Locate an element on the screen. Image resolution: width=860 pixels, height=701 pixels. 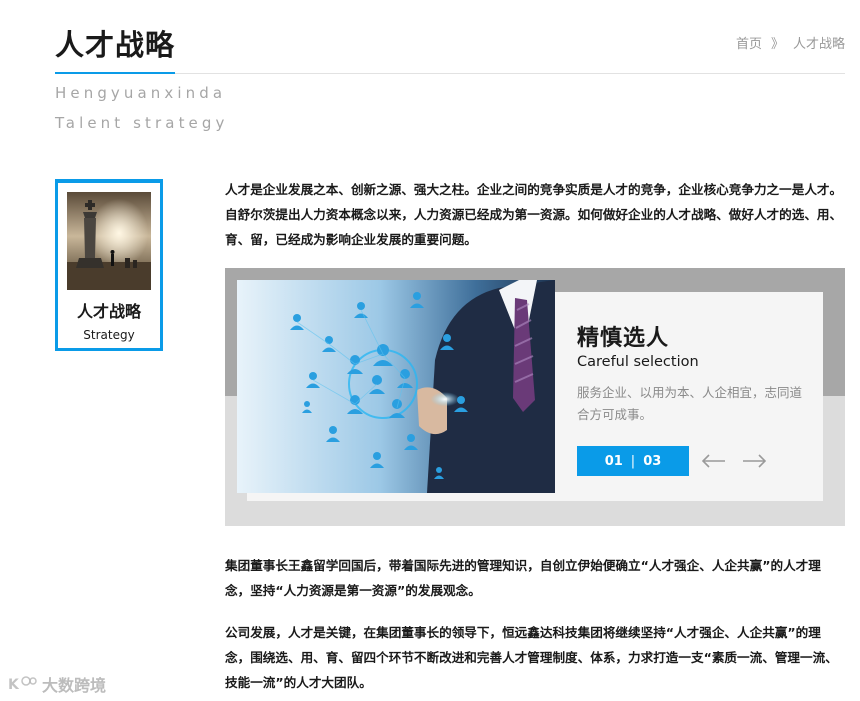
english-subtitle-line2: Talent strategy is located at coordinates (142, 123).